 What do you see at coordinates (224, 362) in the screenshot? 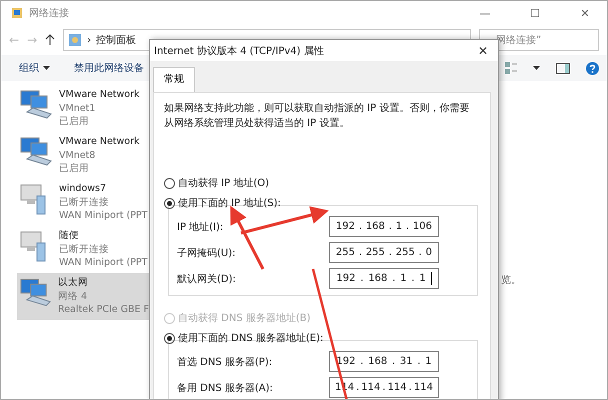
I see `field-label: 首选 DNS 服务器(P):` at bounding box center [224, 362].